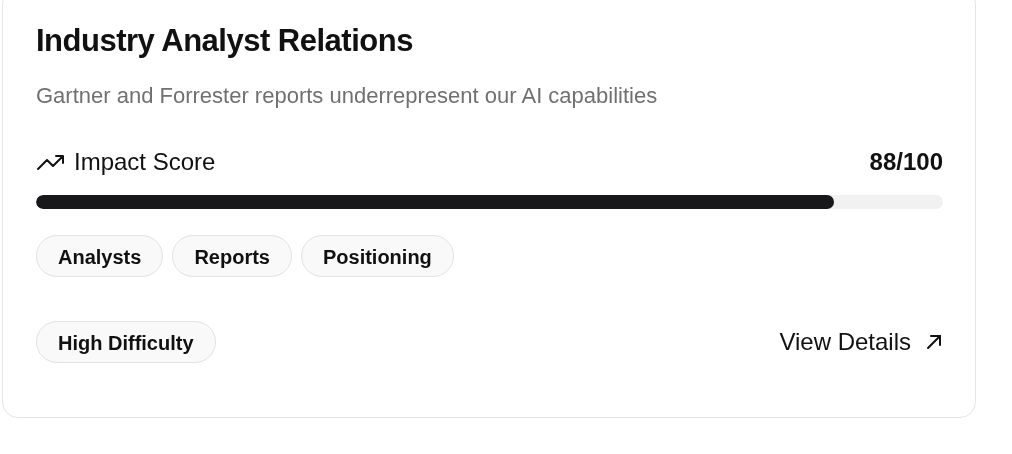 The image size is (1012, 454). What do you see at coordinates (51, 162) in the screenshot?
I see `trend-up-icon` at bounding box center [51, 162].